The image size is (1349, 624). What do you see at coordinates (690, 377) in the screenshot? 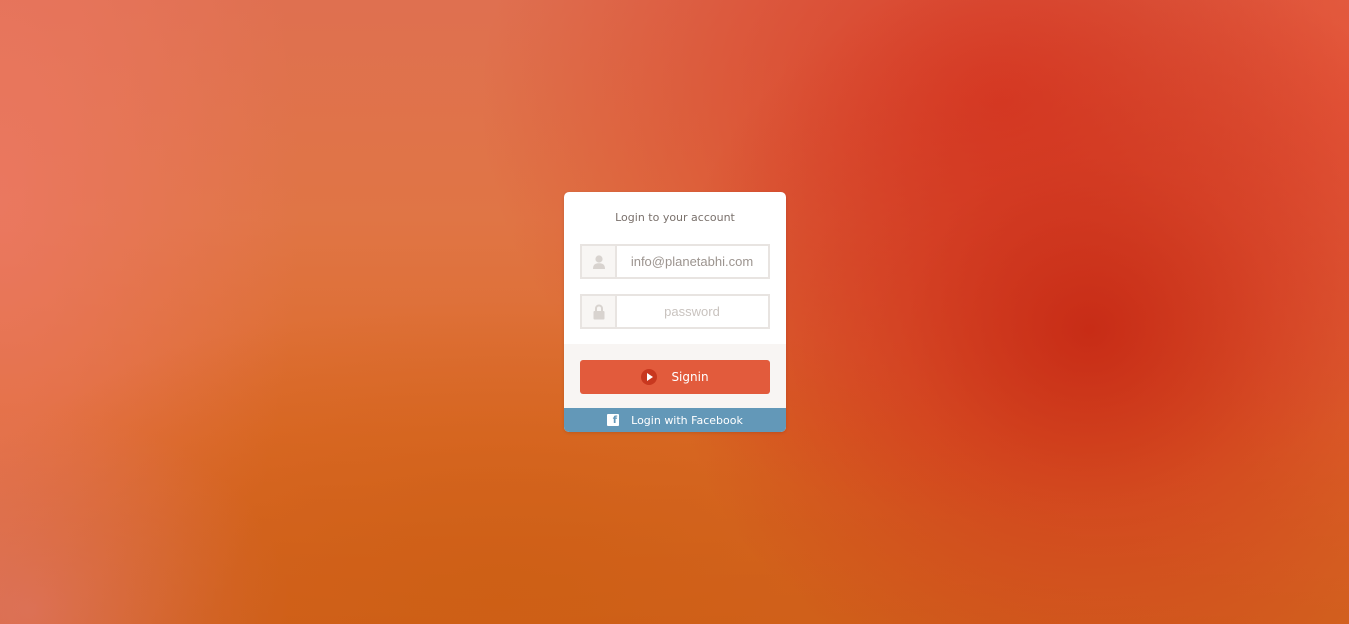
I see `signin-label: Signin` at bounding box center [690, 377].